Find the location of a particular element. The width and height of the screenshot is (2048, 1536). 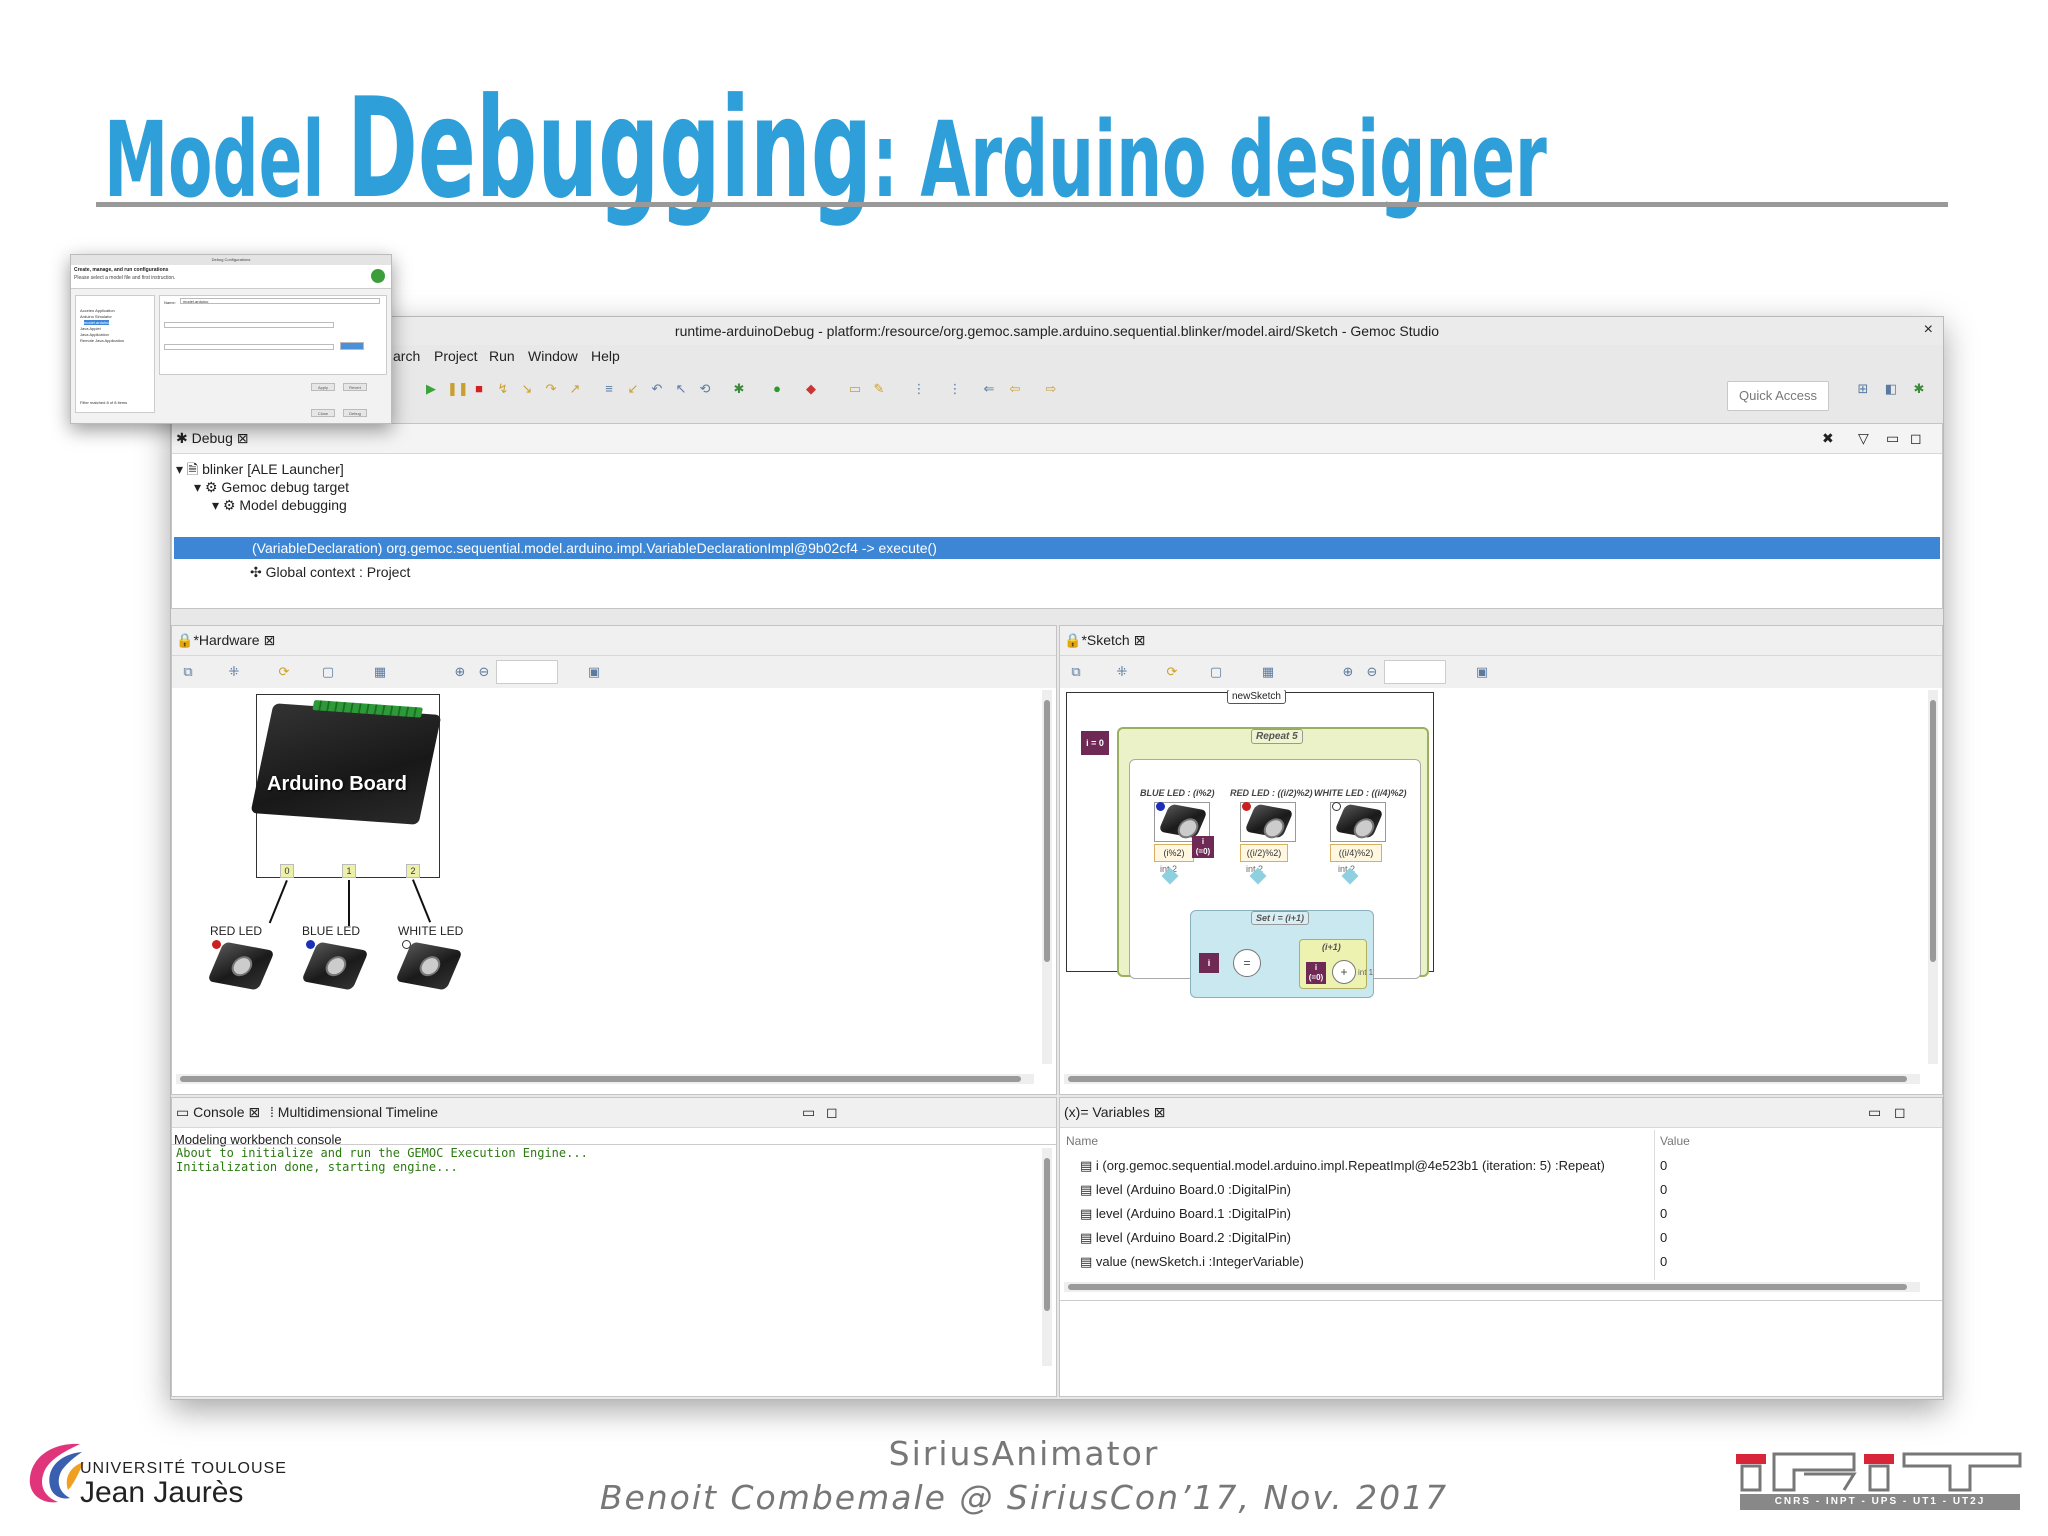

red-led-expr: ((i/2)%2) is located at coordinates (1264, 853).